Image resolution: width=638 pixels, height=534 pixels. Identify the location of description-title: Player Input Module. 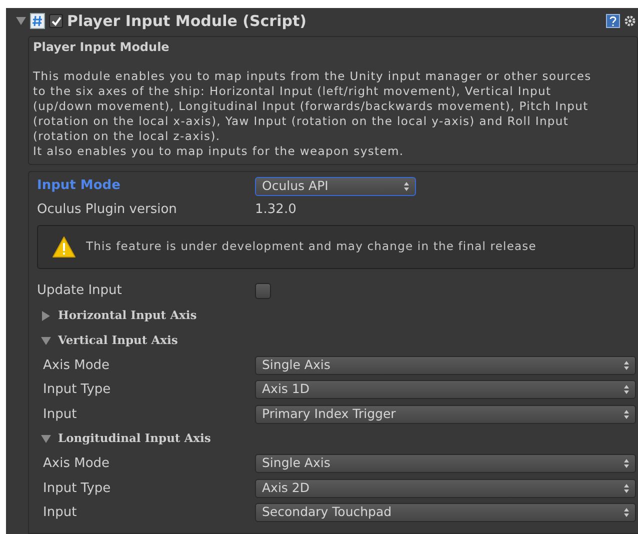
(101, 47).